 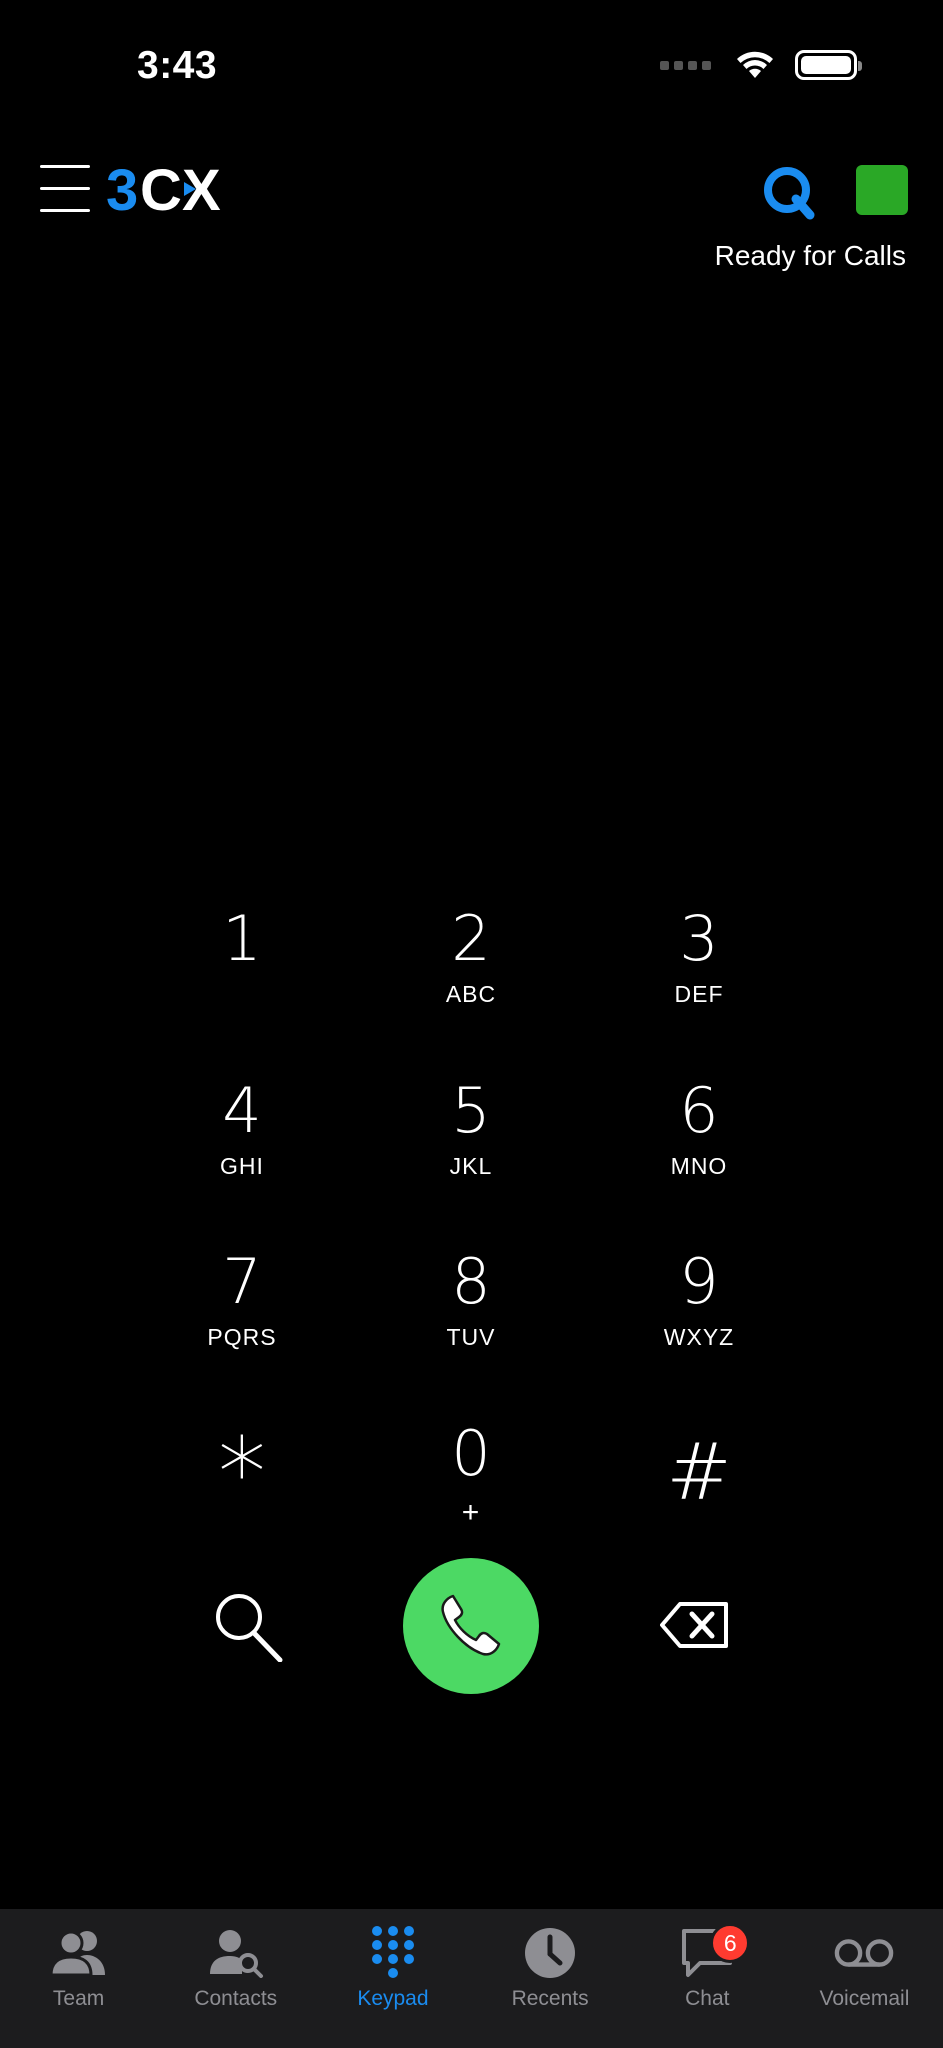 I want to click on tab-keypad: Keypad, so click(x=392, y=1978).